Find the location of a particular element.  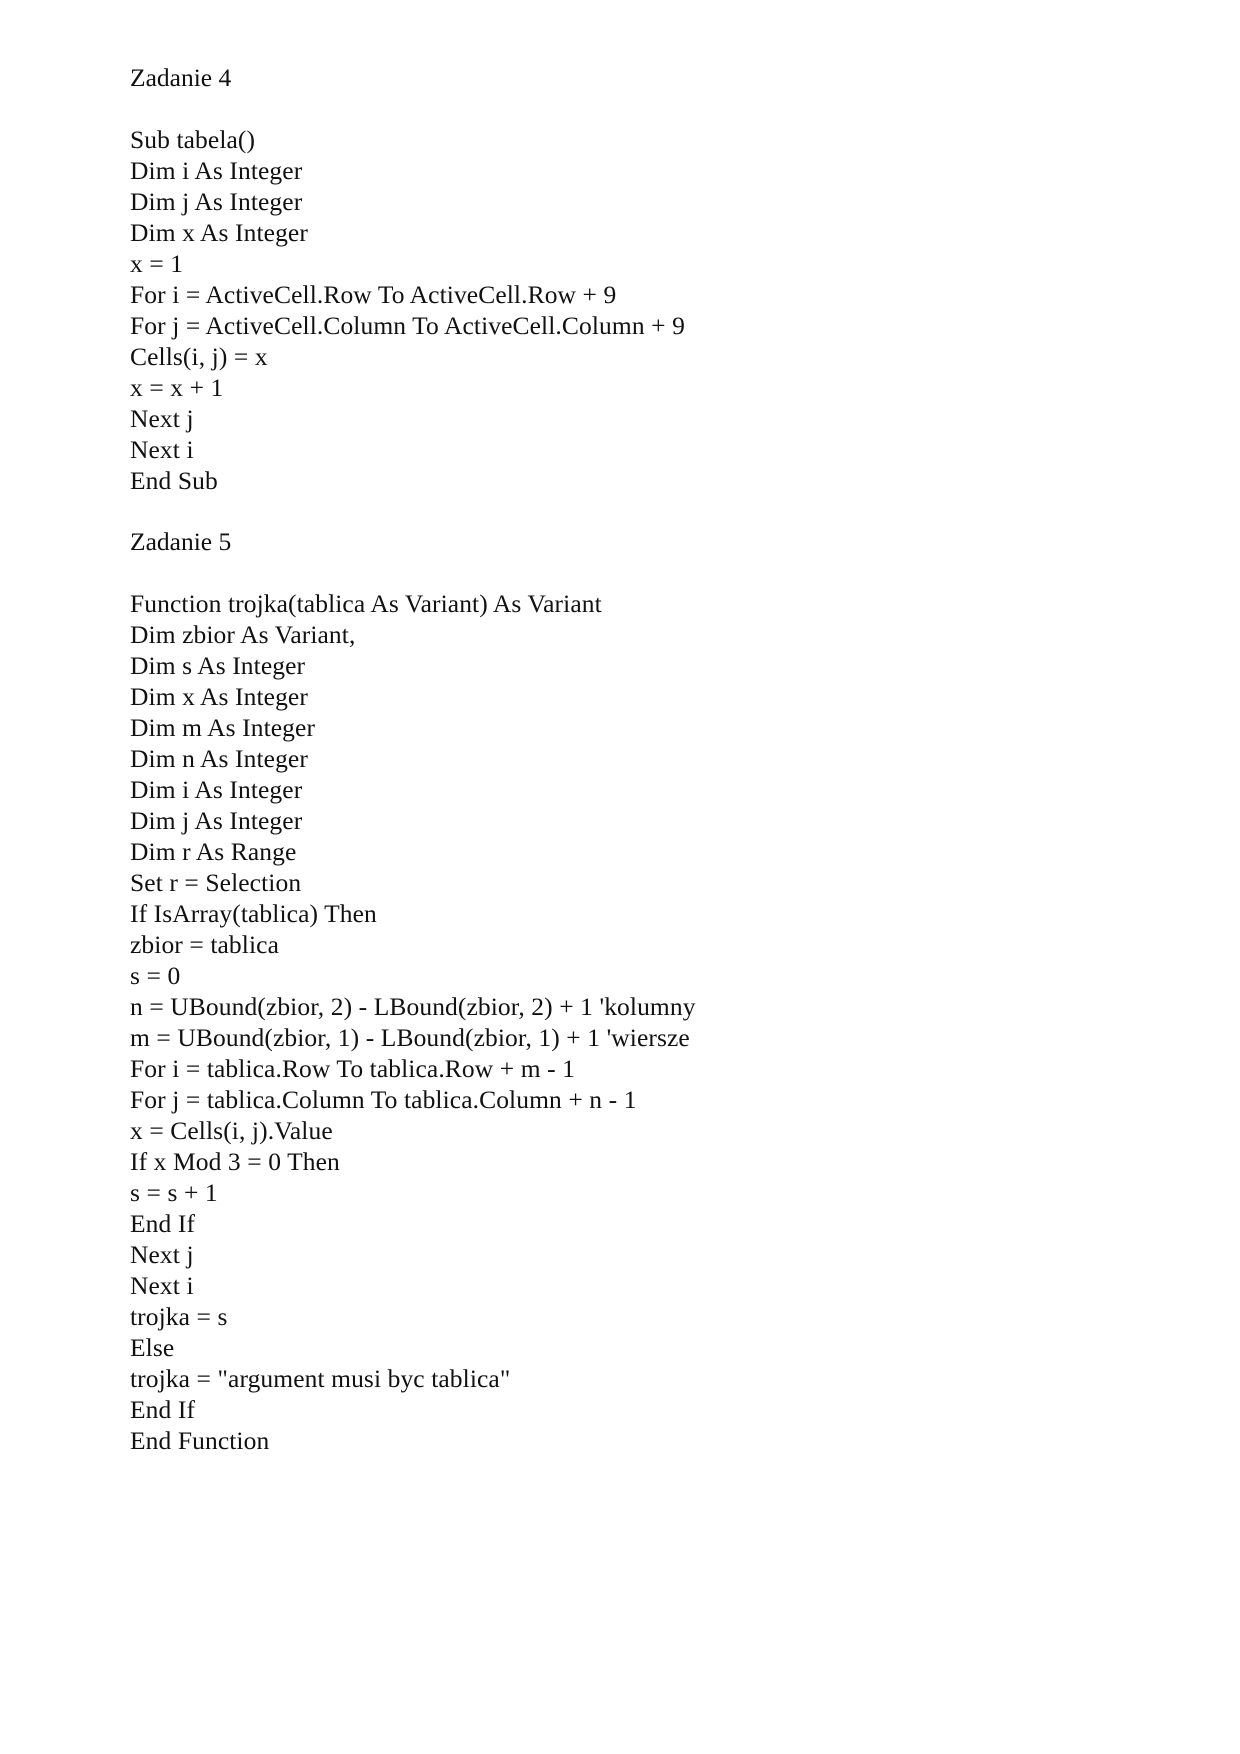

code-line: s = 0 is located at coordinates (155, 975).